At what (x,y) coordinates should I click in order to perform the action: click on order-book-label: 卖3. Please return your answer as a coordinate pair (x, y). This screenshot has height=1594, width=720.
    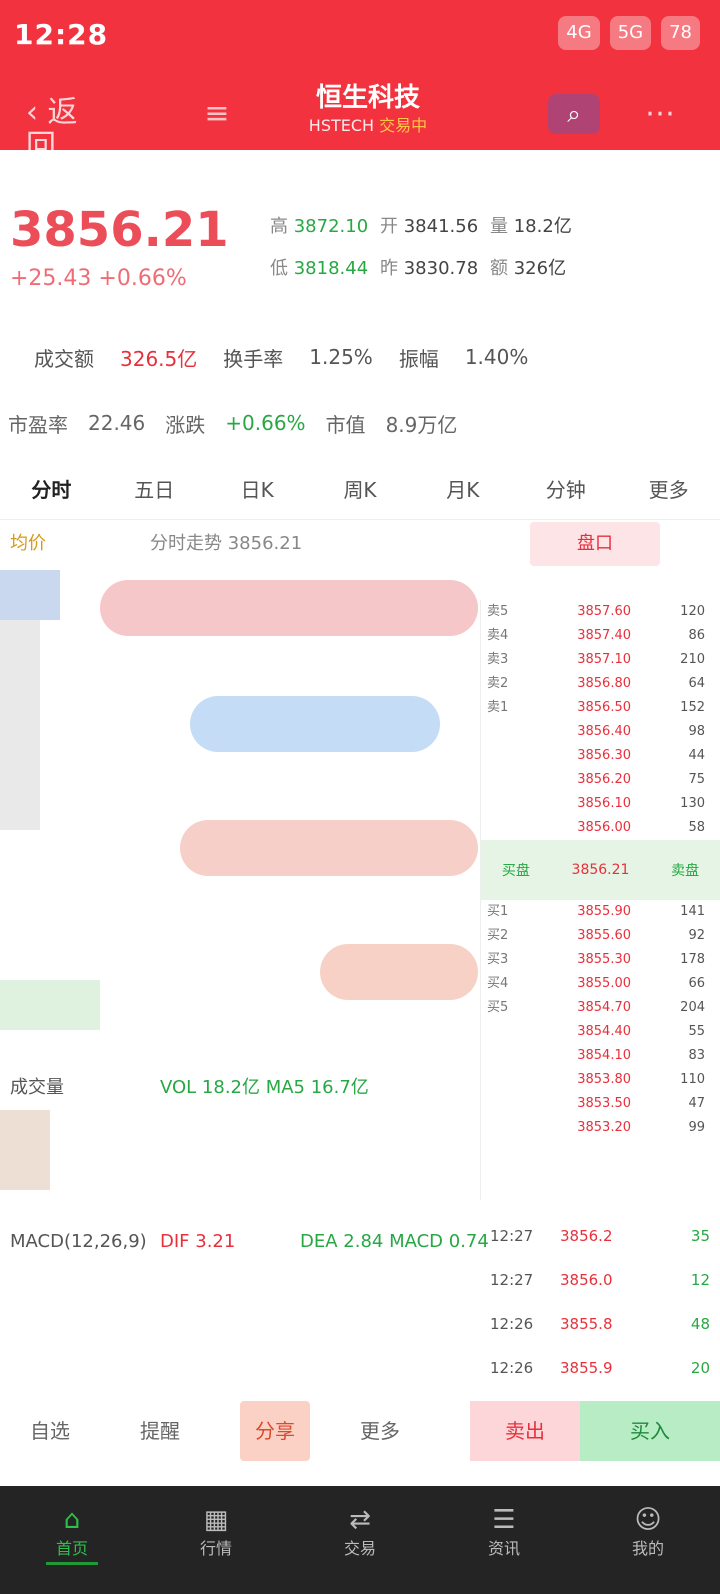
    Looking at the image, I should click on (498, 659).